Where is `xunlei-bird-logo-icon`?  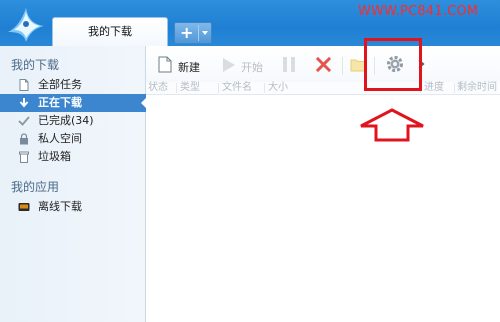
xunlei-bird-logo-icon is located at coordinates (26, 25).